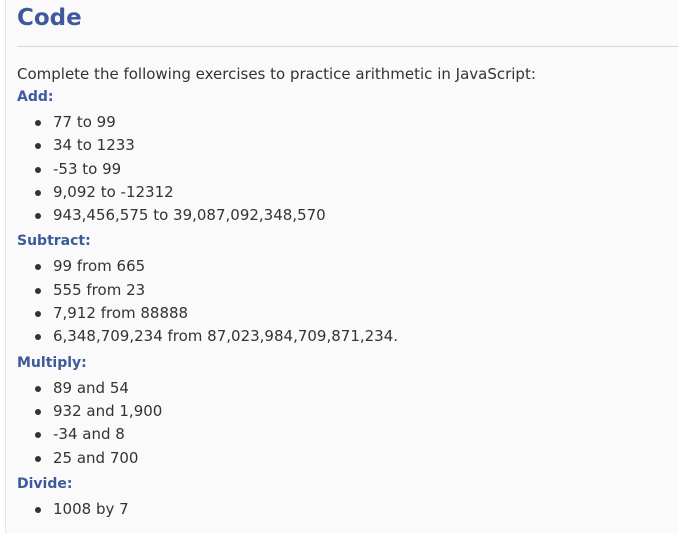  What do you see at coordinates (45, 483) in the screenshot?
I see `section-heading-divide: Divide:` at bounding box center [45, 483].